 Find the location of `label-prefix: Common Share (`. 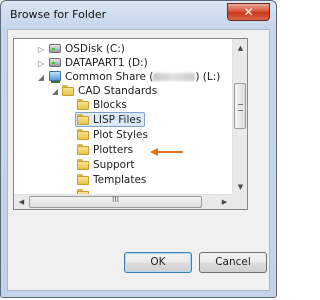

label-prefix: Common Share ( is located at coordinates (109, 77).